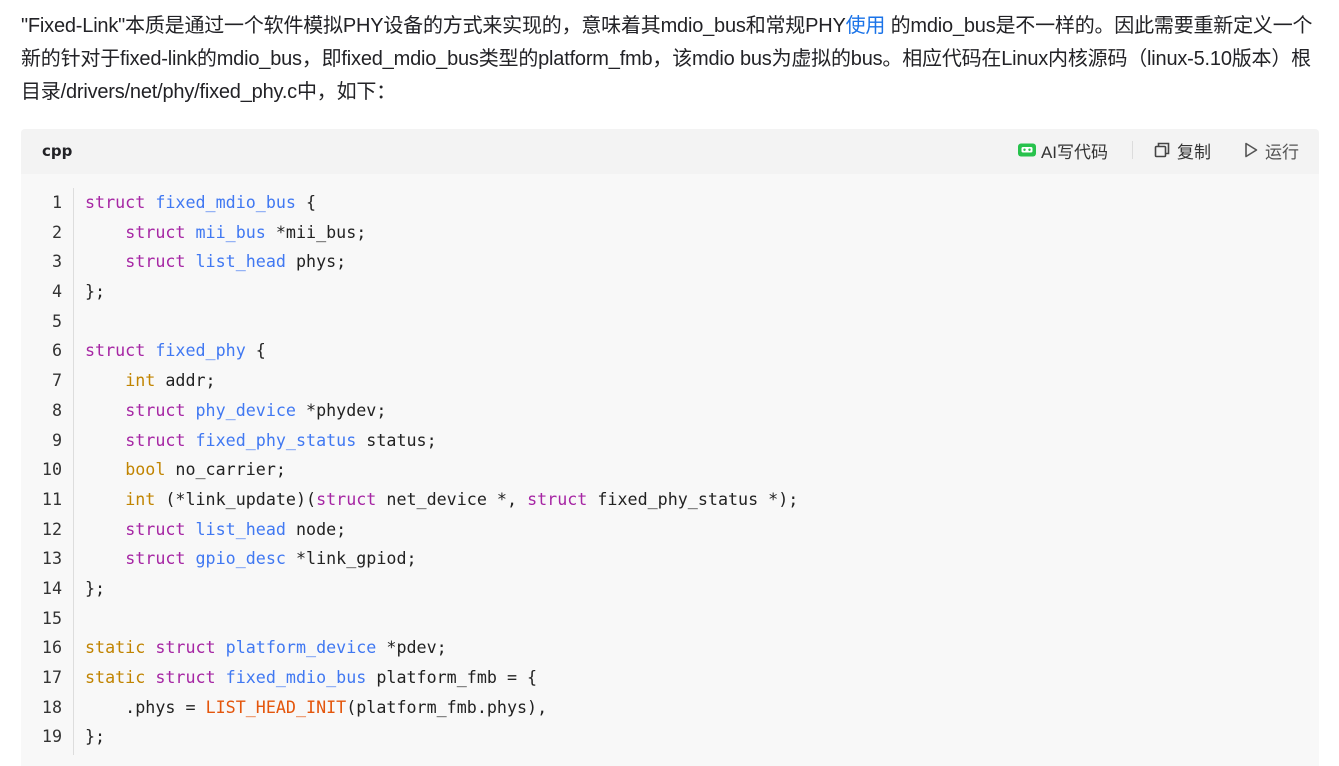 The width and height of the screenshot is (1339, 766). I want to click on code-text: struct fixed_mdio_bus {, so click(200, 203).